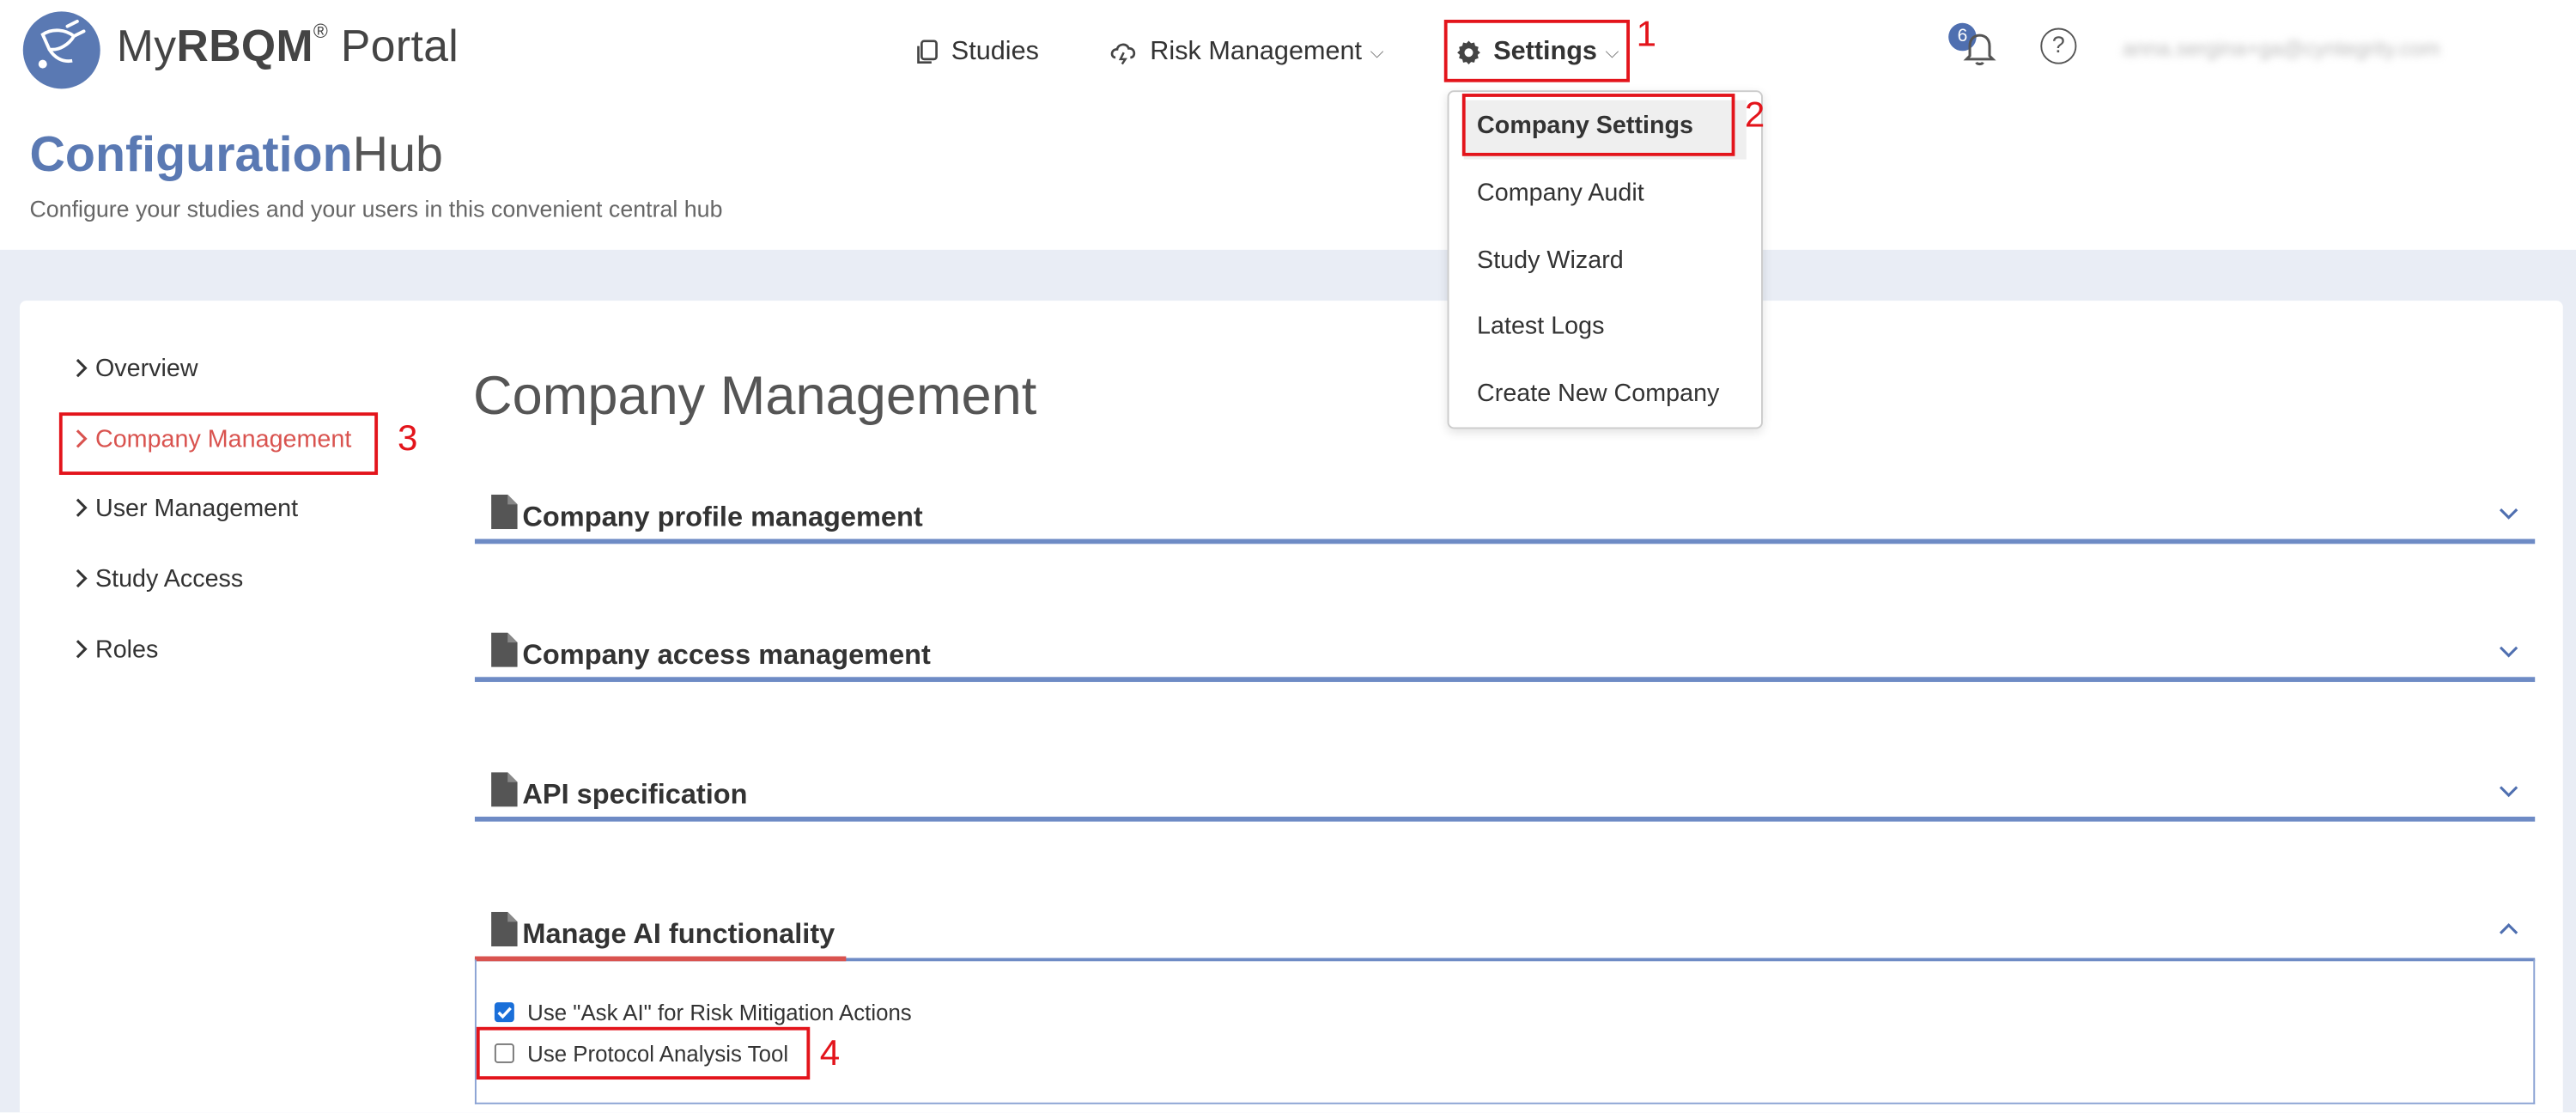 The height and width of the screenshot is (1113, 2576). I want to click on brand-prefix: My, so click(146, 46).